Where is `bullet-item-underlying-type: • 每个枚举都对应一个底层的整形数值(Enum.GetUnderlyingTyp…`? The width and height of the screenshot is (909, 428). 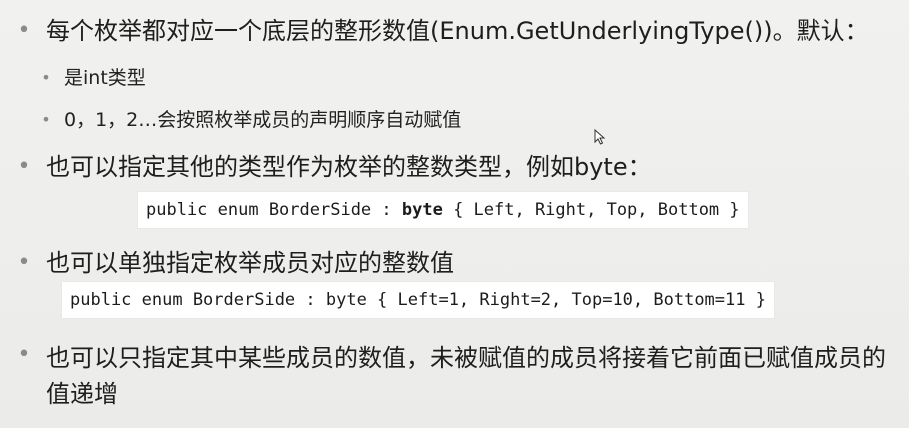 bullet-item-underlying-type: • 每个枚举都对应一个底层的整形数值(Enum.GetUnderlyingTyp… is located at coordinates (442, 31).